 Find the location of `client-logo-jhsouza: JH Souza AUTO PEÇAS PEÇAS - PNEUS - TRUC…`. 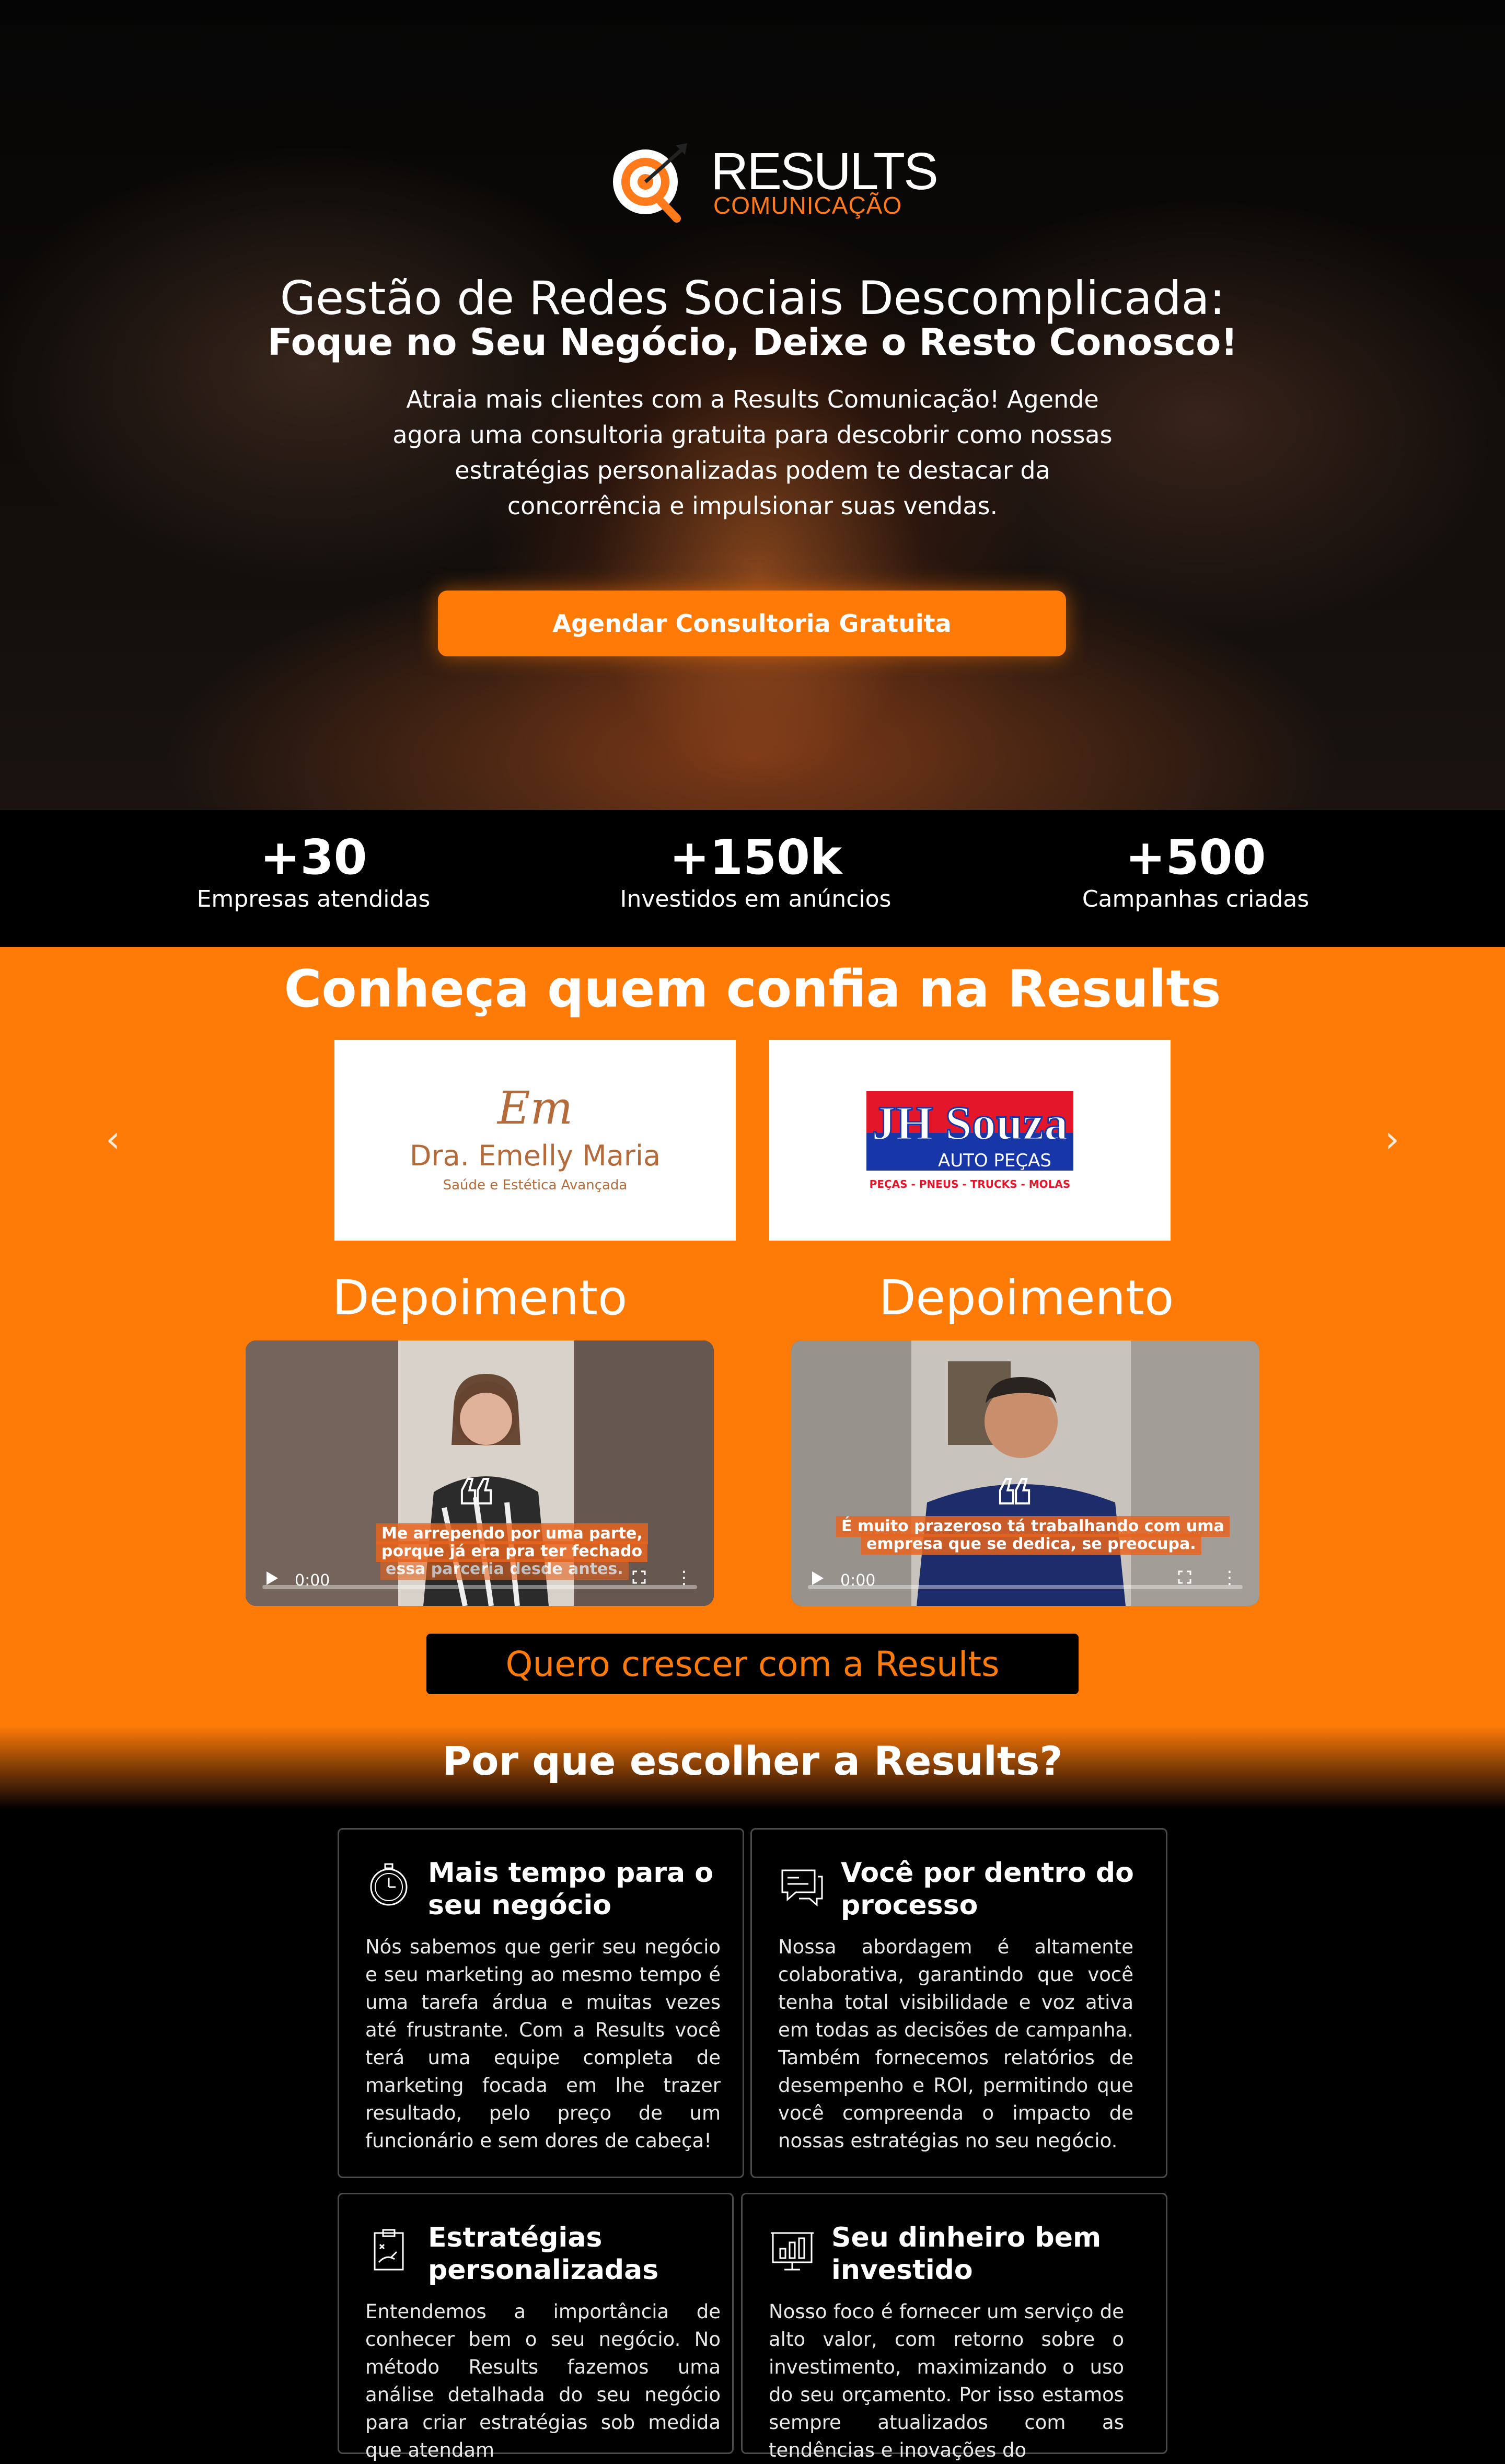

client-logo-jhsouza: JH Souza AUTO PEÇAS PEÇAS - PNEUS - TRUC… is located at coordinates (970, 1140).